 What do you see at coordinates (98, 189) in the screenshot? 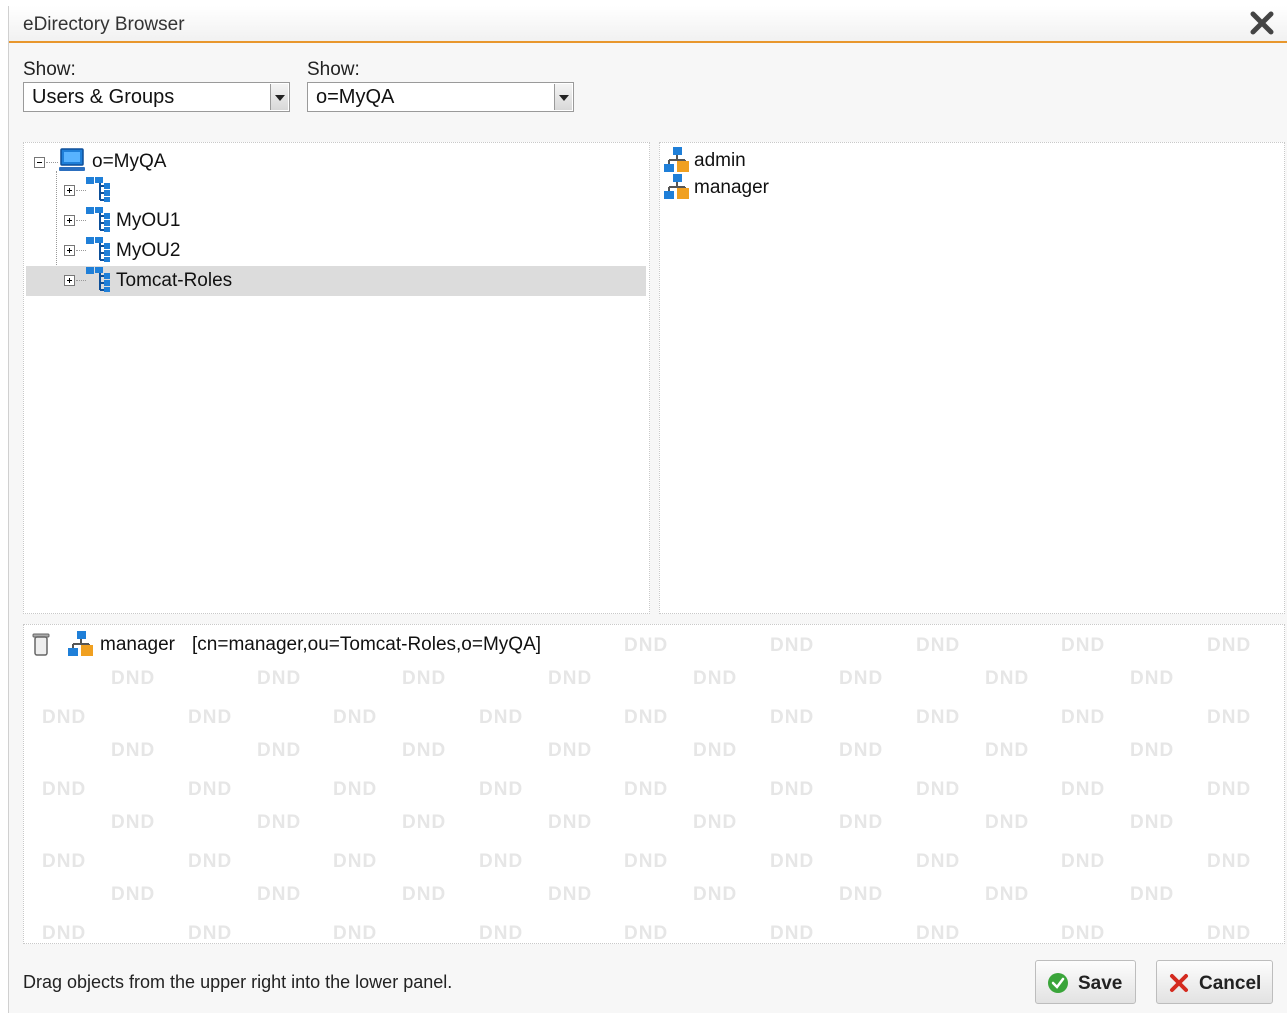
I see `org-unit-icon` at bounding box center [98, 189].